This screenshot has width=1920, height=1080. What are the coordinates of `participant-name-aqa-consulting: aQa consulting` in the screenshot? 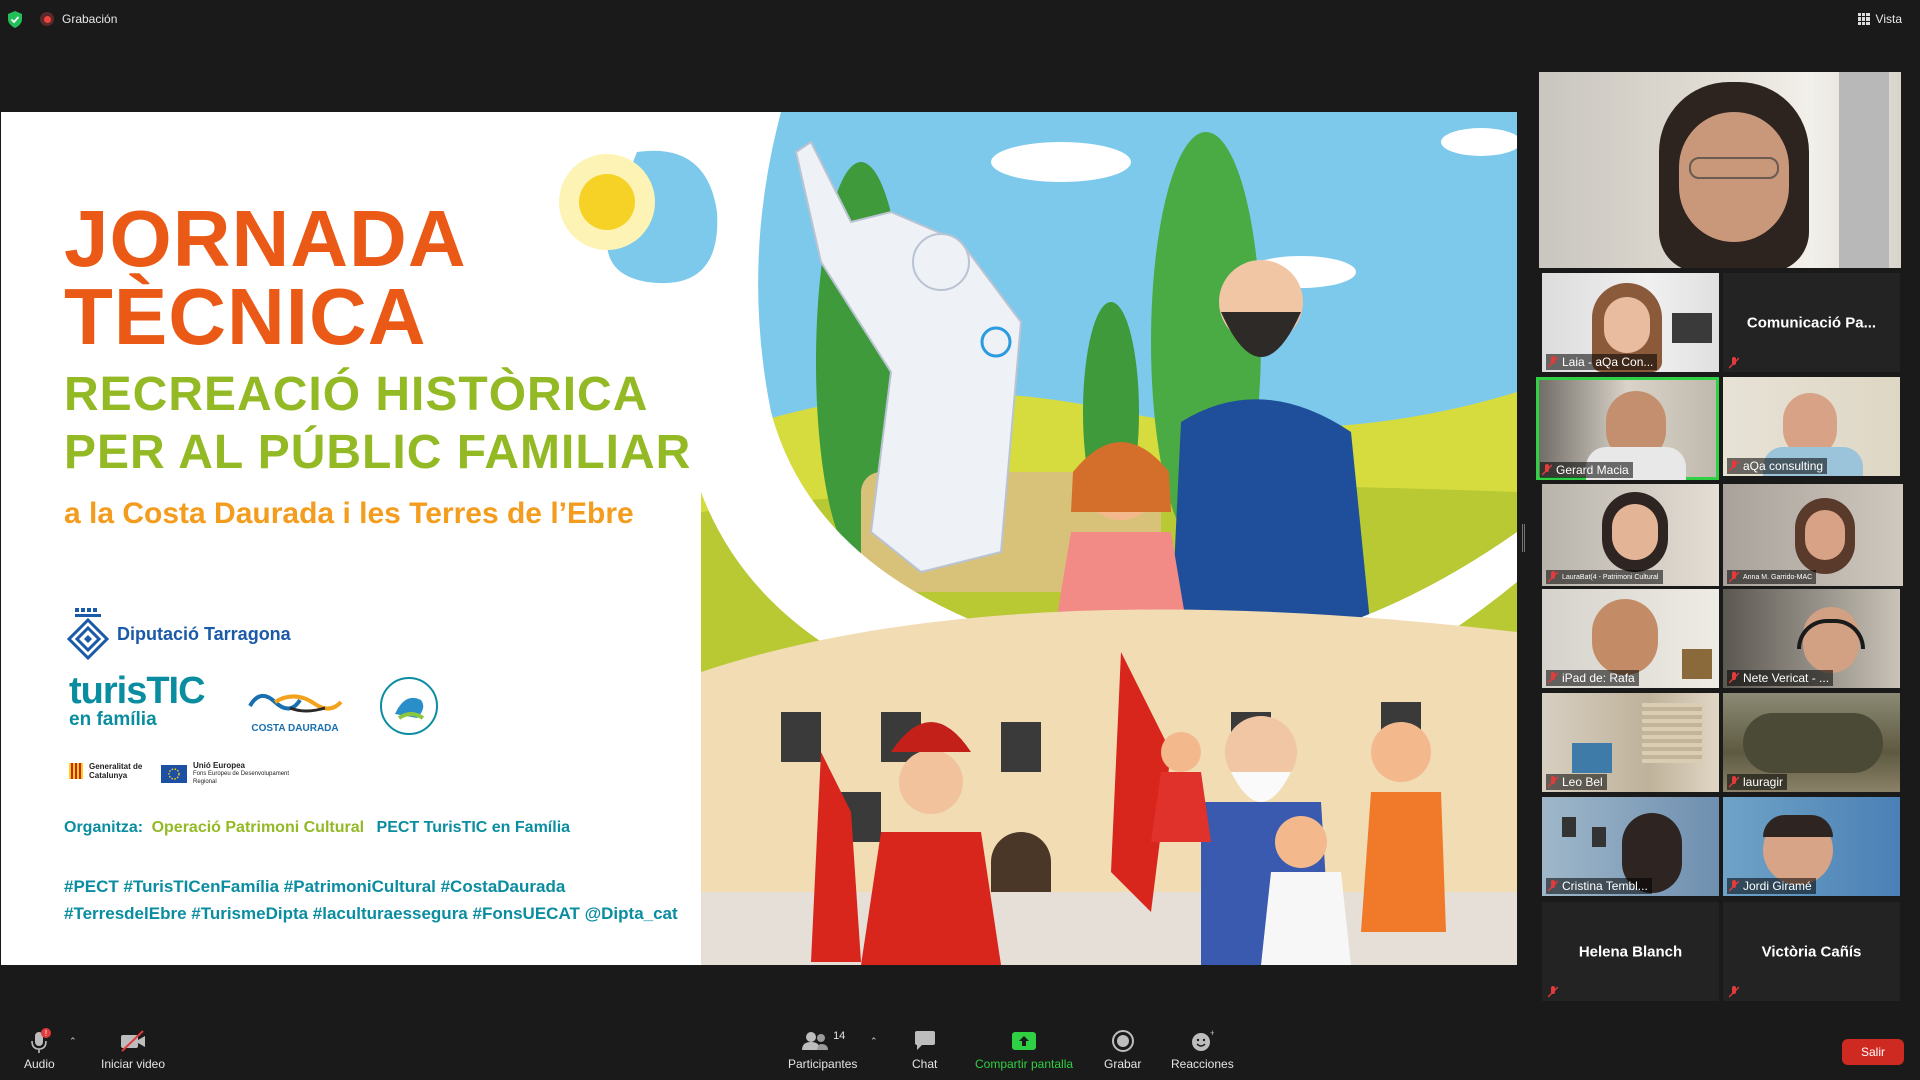 It's located at (1777, 466).